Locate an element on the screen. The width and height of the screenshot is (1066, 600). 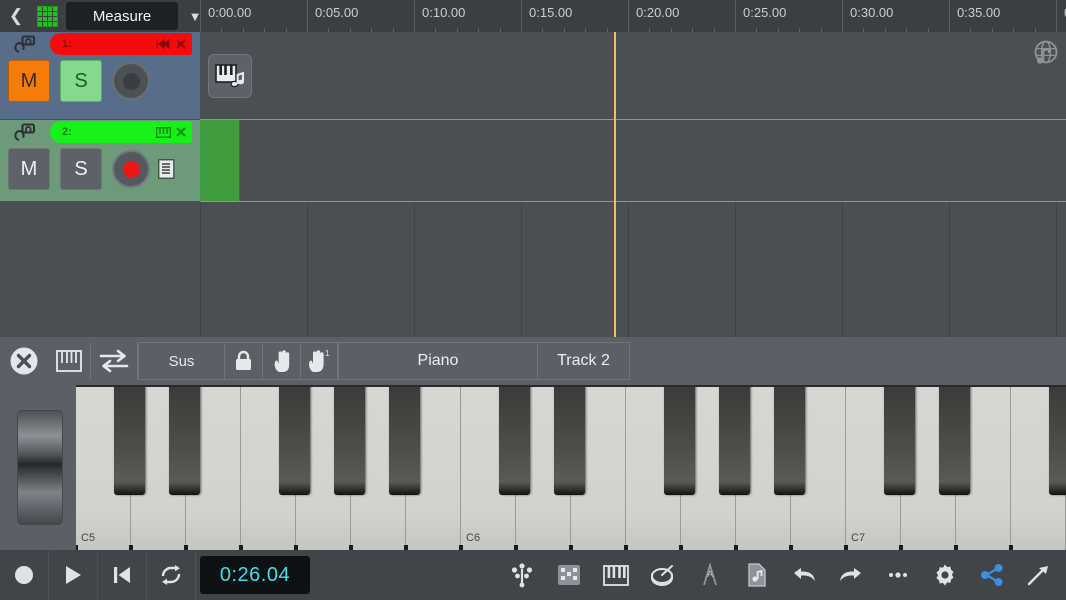
rewind-to-start-button is located at coordinates (122, 575).